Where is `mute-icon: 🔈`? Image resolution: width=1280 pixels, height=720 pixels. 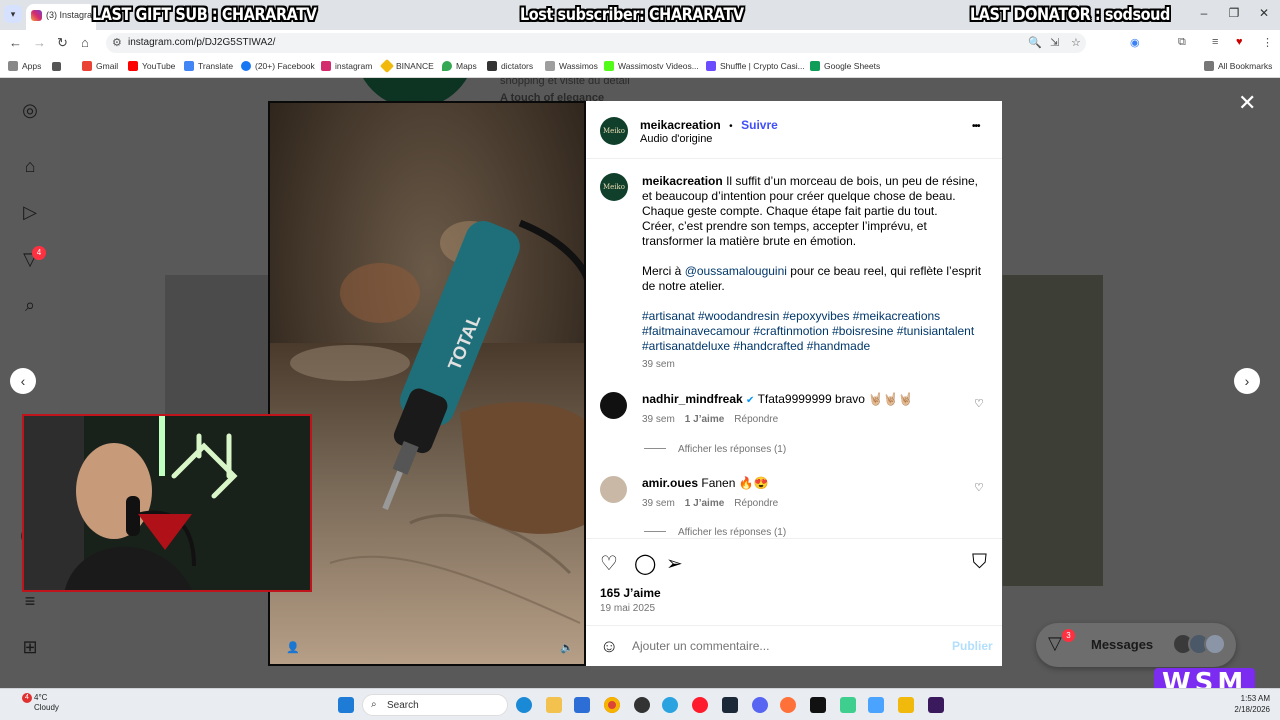
mute-icon: 🔈 is located at coordinates (567, 647).